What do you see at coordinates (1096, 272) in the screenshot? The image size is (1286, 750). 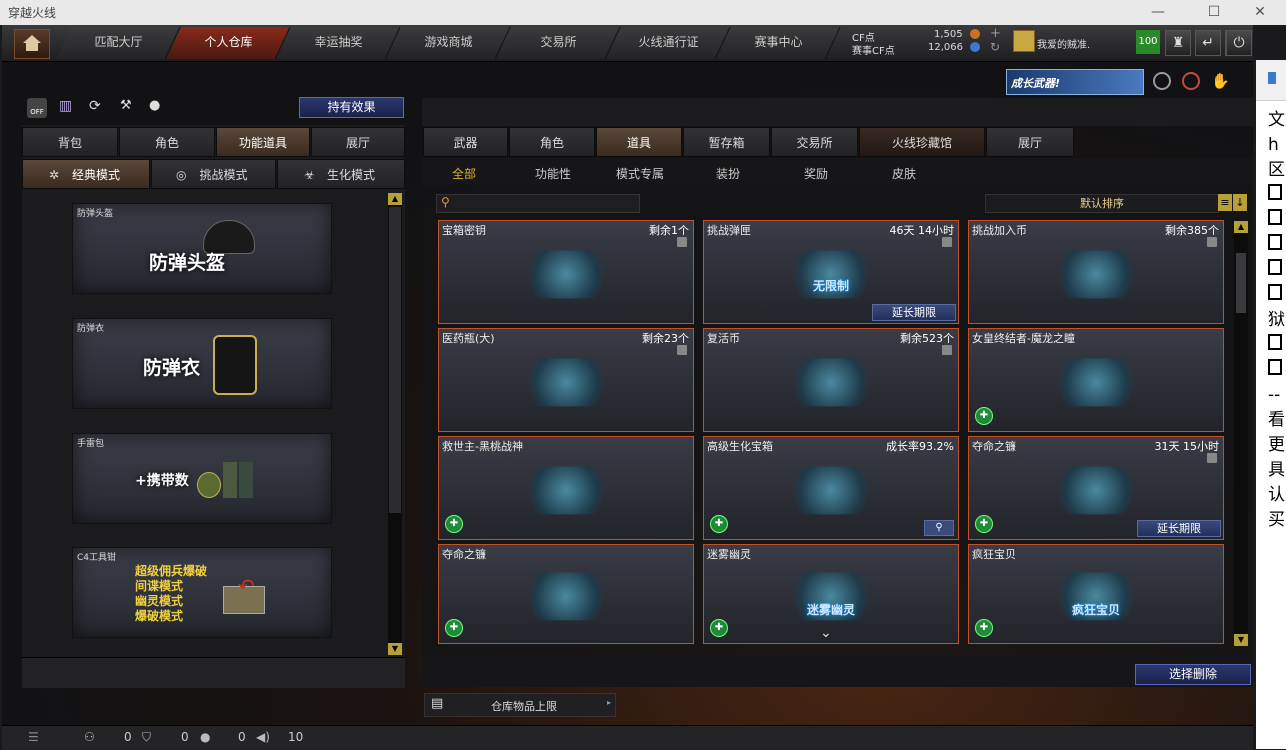 I see `item-card: 挑战加入币 剩余385个` at bounding box center [1096, 272].